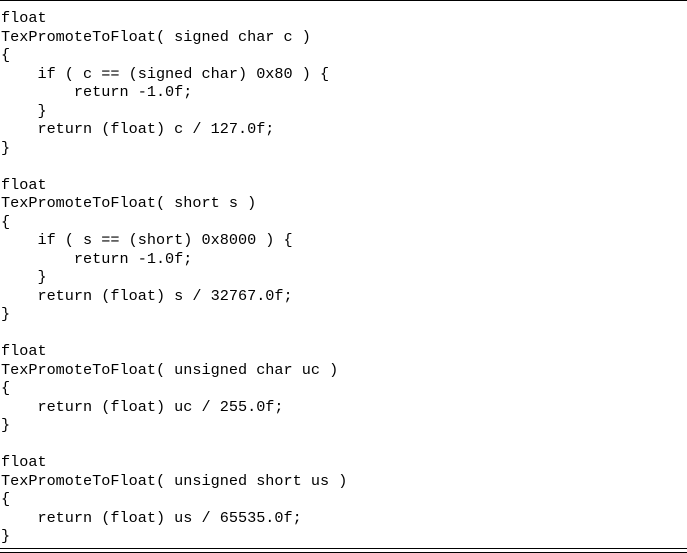 The image size is (687, 553). What do you see at coordinates (129, 203) in the screenshot?
I see `code-line: TexPromoteToFloat( short s )` at bounding box center [129, 203].